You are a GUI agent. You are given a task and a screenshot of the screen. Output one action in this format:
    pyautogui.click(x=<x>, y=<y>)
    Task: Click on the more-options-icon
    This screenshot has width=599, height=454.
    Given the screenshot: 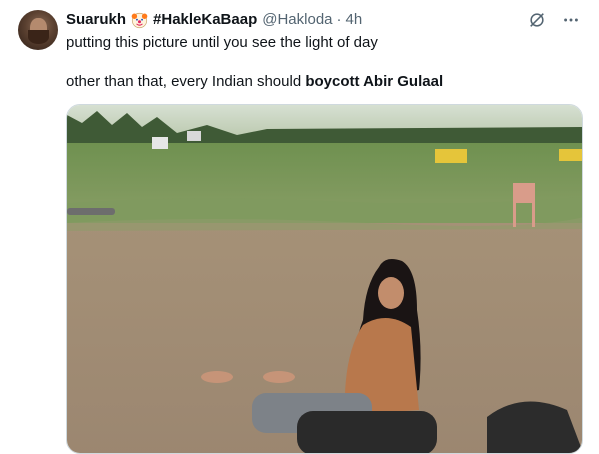 What is the action you would take?
    pyautogui.click(x=571, y=20)
    